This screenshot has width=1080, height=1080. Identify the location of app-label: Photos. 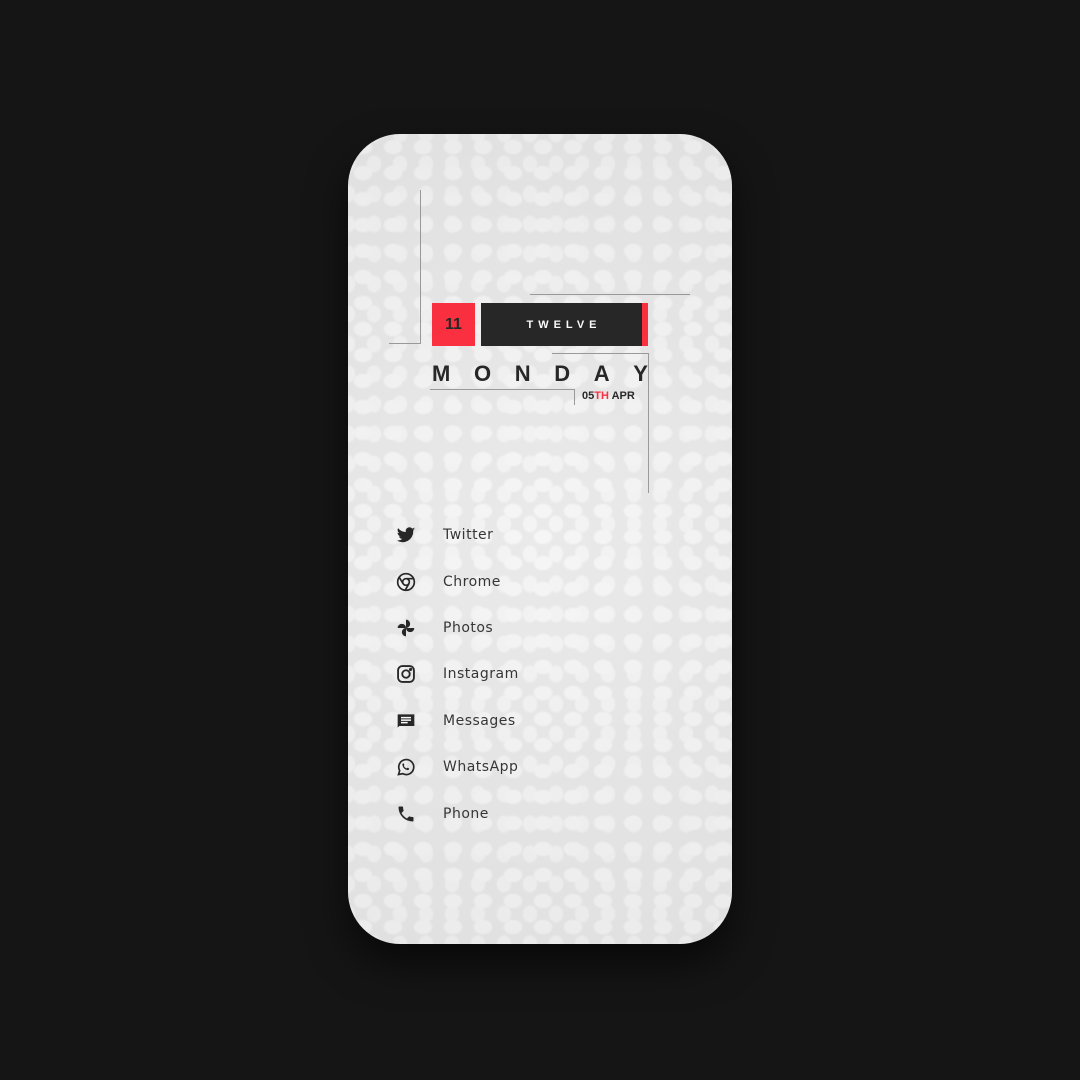
(468, 627).